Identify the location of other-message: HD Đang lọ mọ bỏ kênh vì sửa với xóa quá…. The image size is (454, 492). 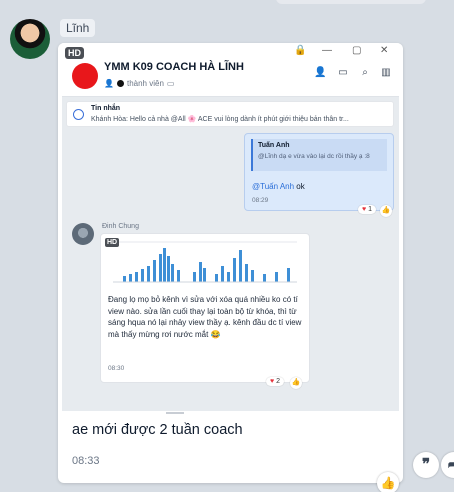
(205, 308).